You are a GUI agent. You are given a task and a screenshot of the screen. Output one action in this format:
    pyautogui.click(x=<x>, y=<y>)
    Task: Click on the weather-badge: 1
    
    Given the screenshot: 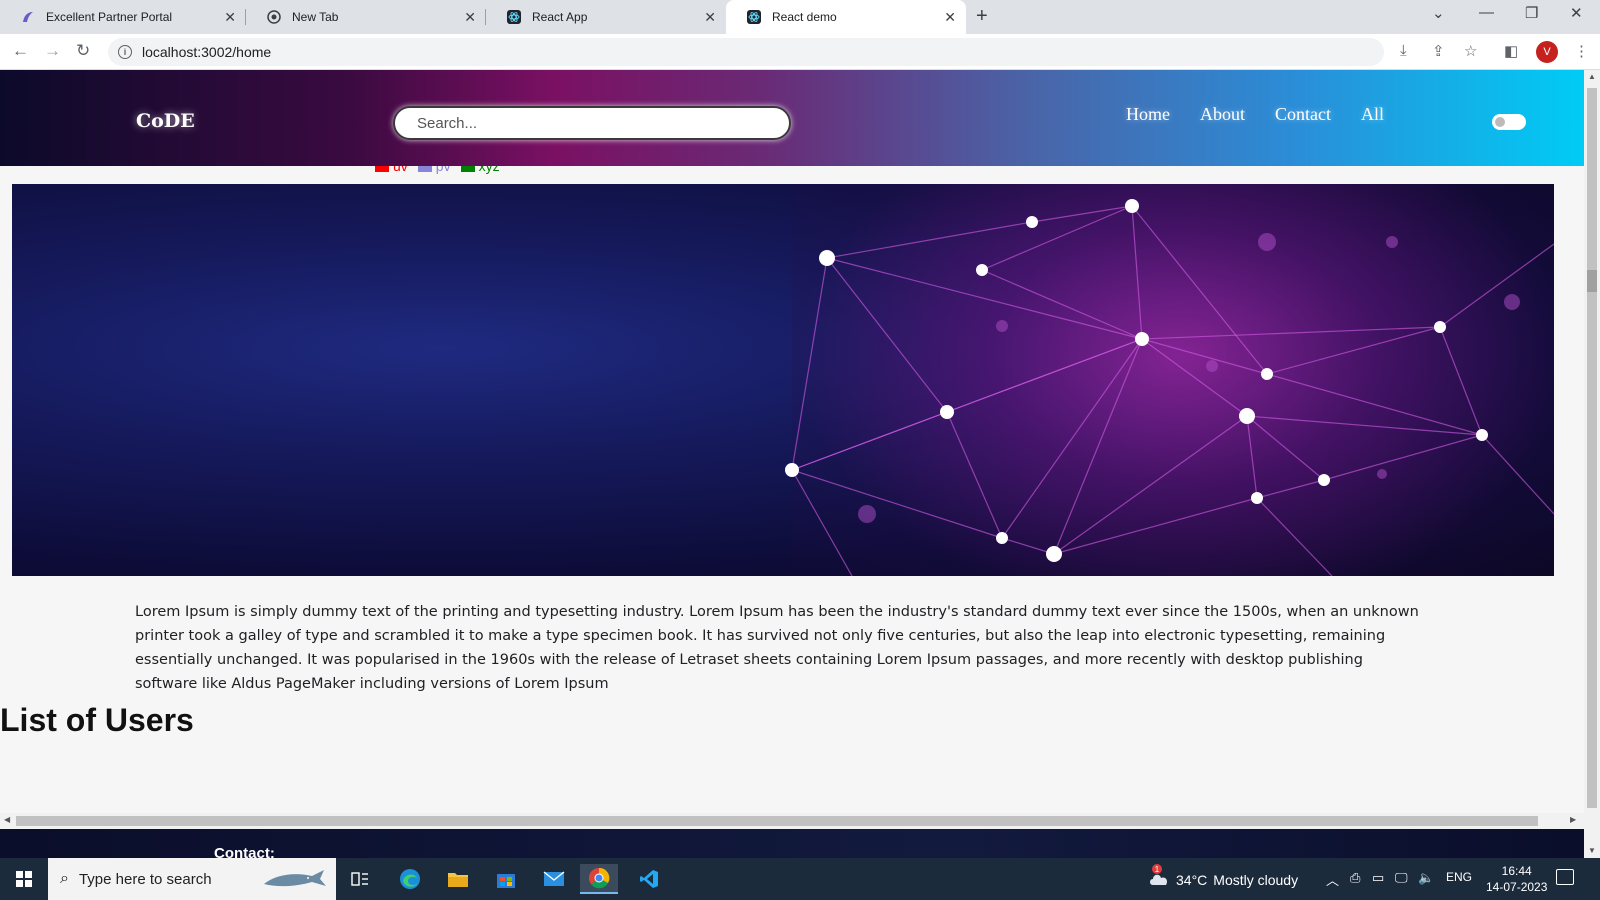 What is the action you would take?
    pyautogui.click(x=1157, y=869)
    